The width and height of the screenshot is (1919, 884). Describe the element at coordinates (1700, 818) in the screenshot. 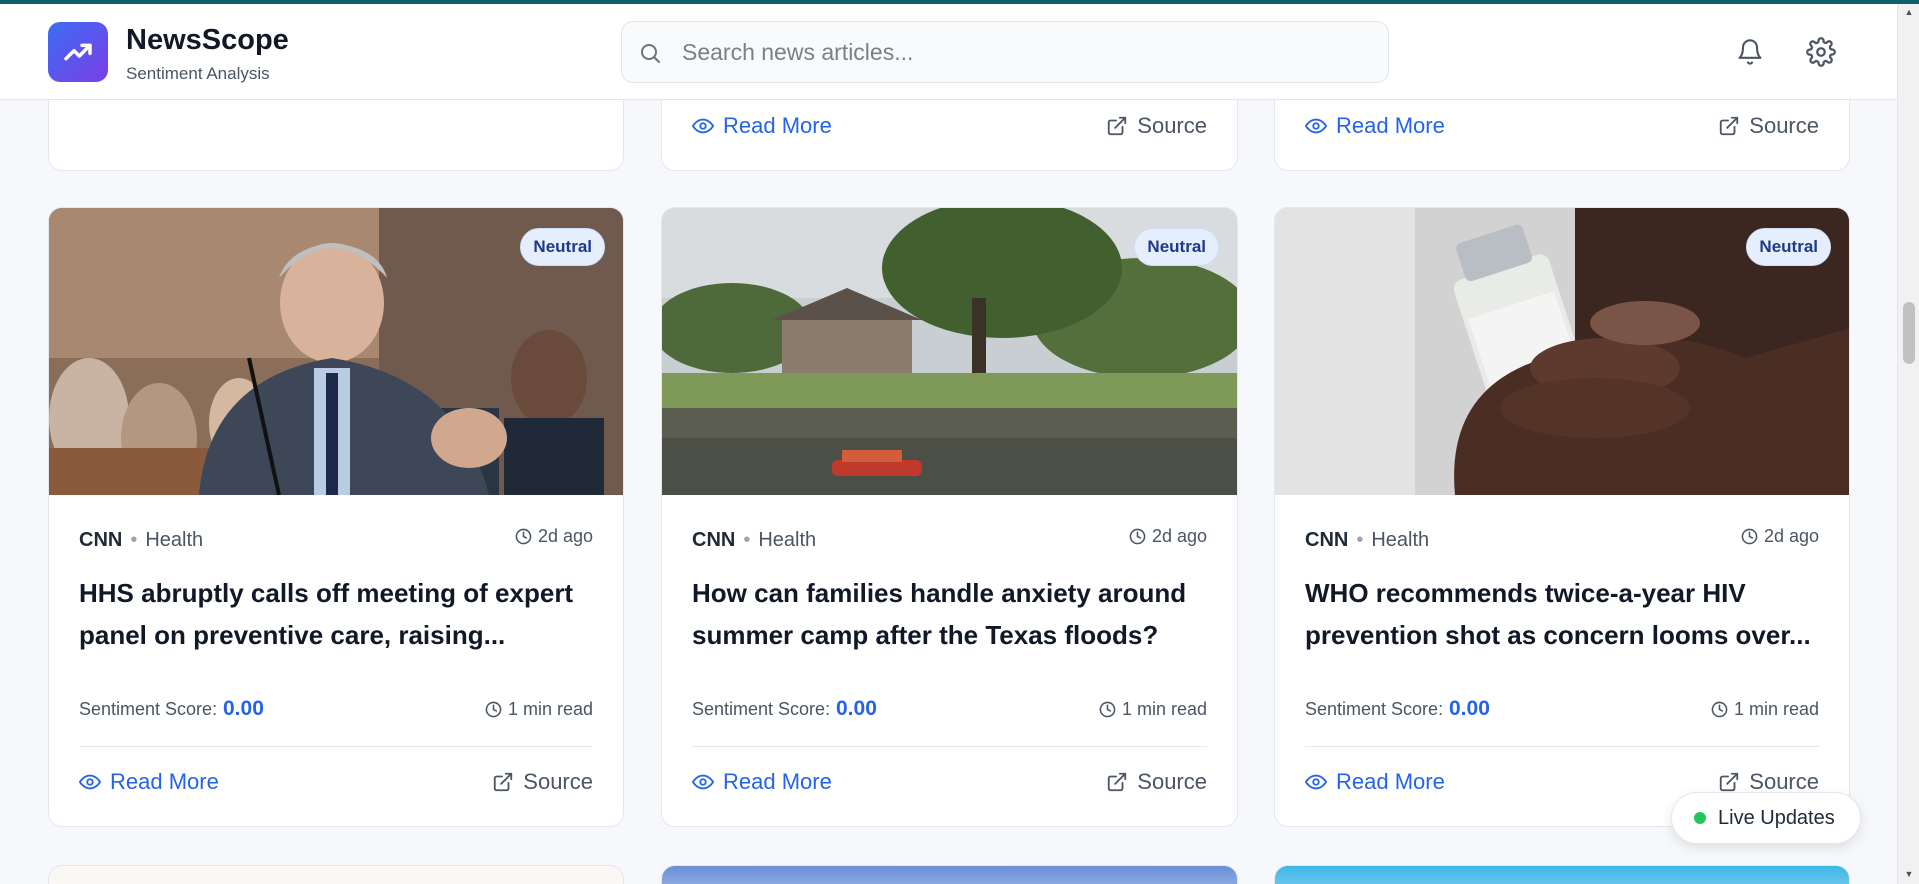

I see `live-status-dot` at that location.